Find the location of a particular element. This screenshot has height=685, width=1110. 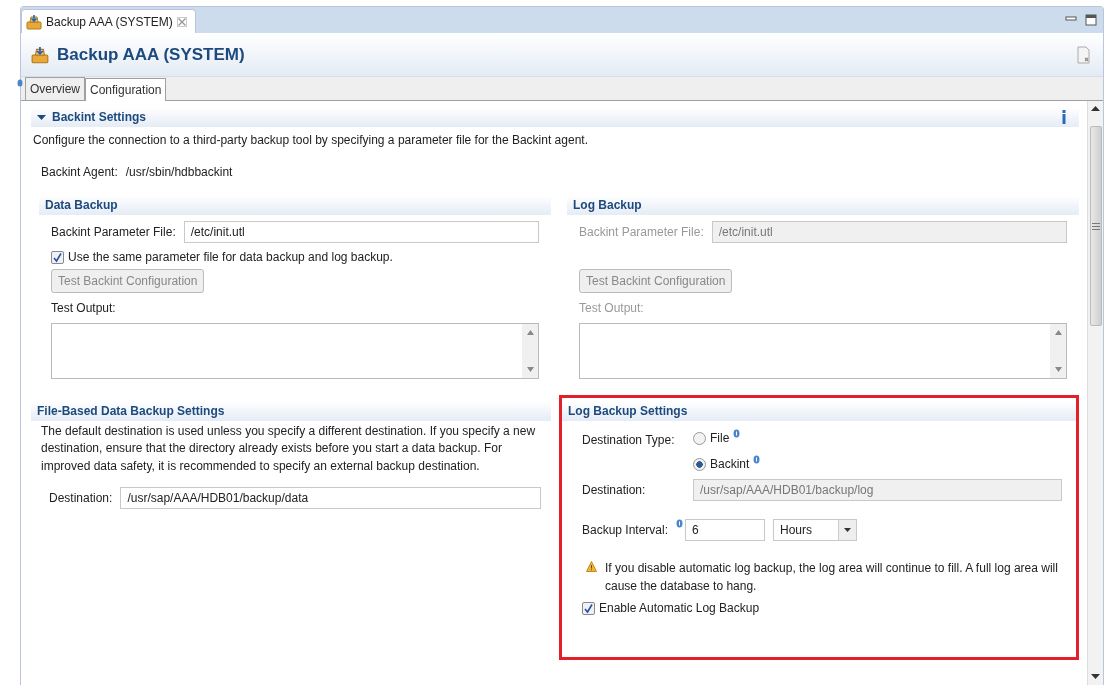

number-field: 6 is located at coordinates (725, 530).